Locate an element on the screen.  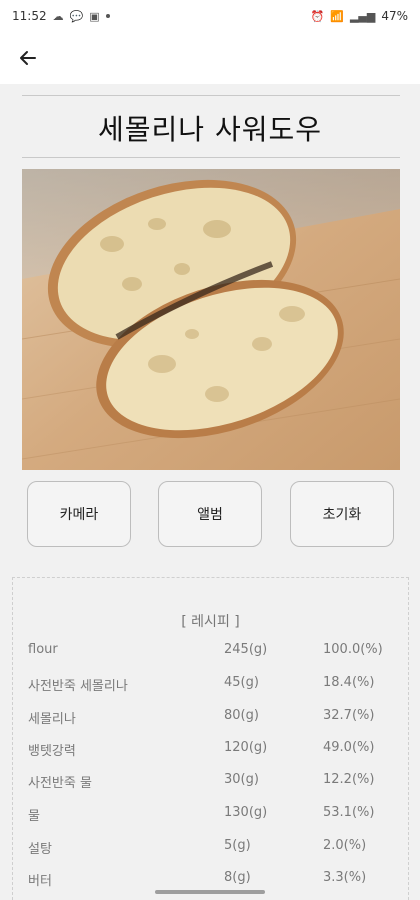
status-bar: 11:52 ☁ 💬 ▣ ⏰ 📶 ▂▄▆ 47% is located at coordinates (210, 16).